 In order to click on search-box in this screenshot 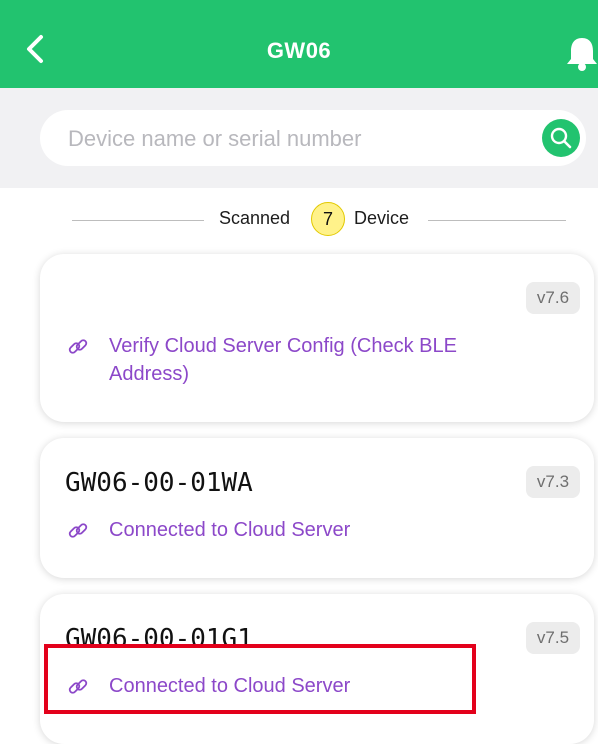, I will do `click(313, 139)`.